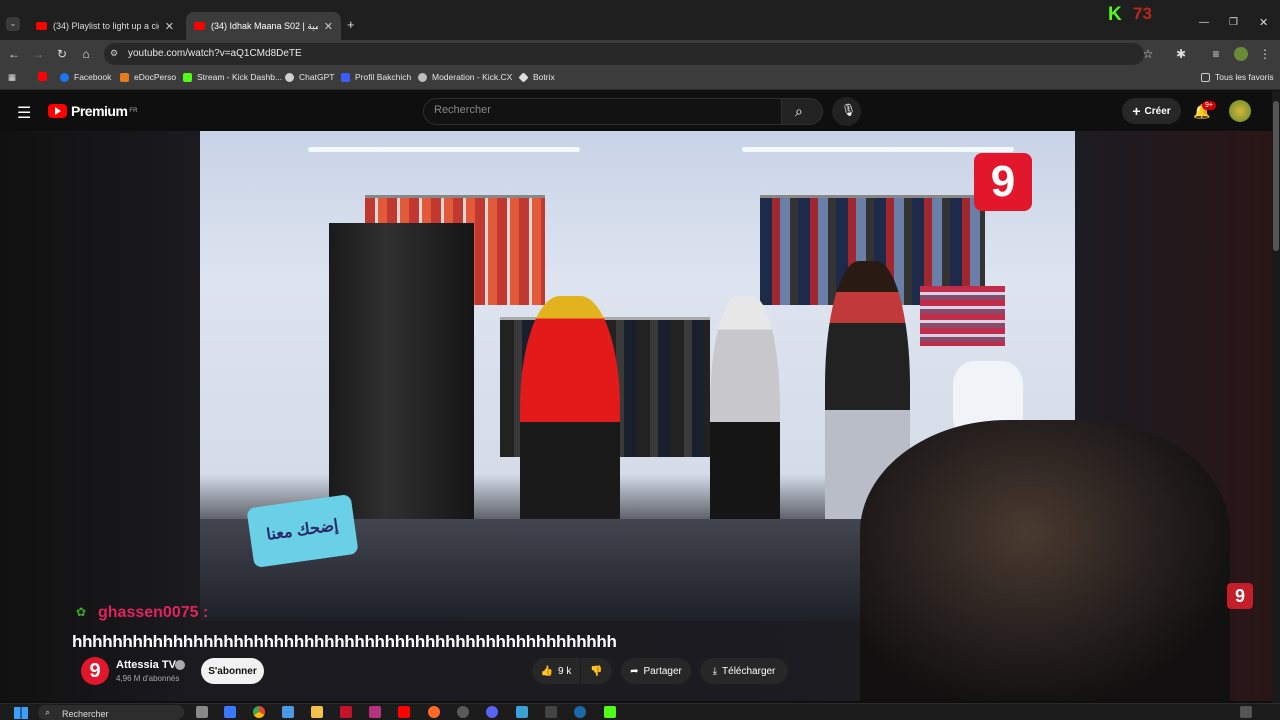 This screenshot has height=720, width=1280. What do you see at coordinates (148, 77) in the screenshot?
I see `bookmark-edocperso: eDocPerso` at bounding box center [148, 77].